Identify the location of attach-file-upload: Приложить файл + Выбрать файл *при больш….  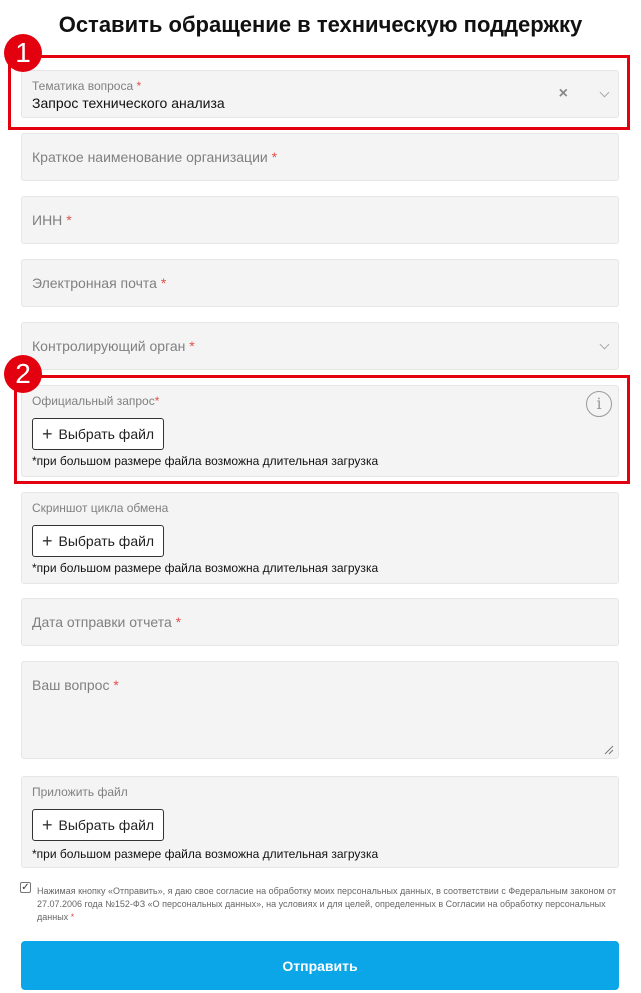
(320, 822).